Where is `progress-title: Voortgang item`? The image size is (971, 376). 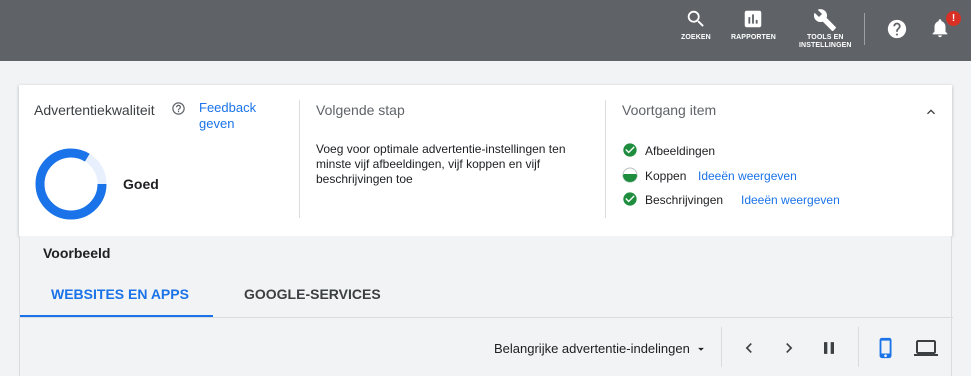 progress-title: Voortgang item is located at coordinates (669, 110).